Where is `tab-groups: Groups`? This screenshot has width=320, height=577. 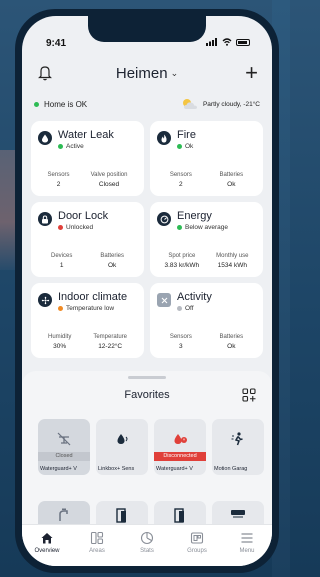
tab-groups: Groups is located at coordinates (197, 542).